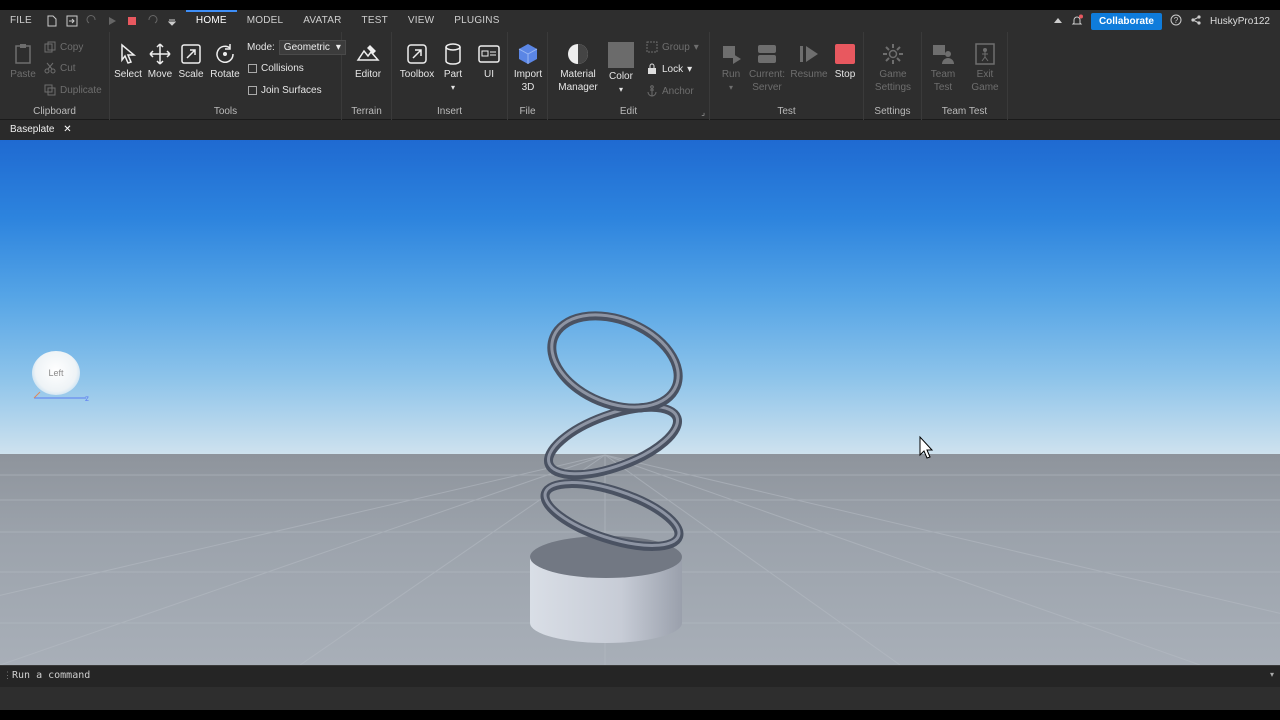 The width and height of the screenshot is (1280, 720). I want to click on duplicate-button: Duplicate, so click(73, 90).